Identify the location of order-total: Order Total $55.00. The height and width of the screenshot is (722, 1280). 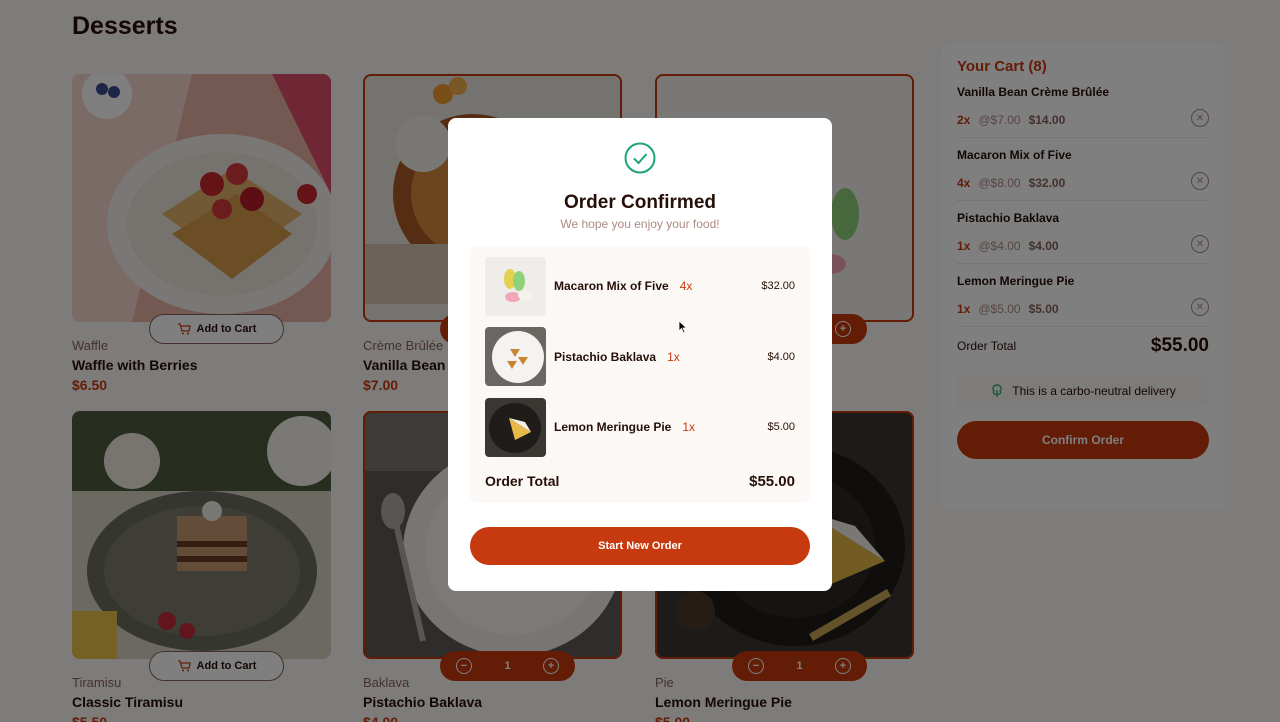
(640, 481).